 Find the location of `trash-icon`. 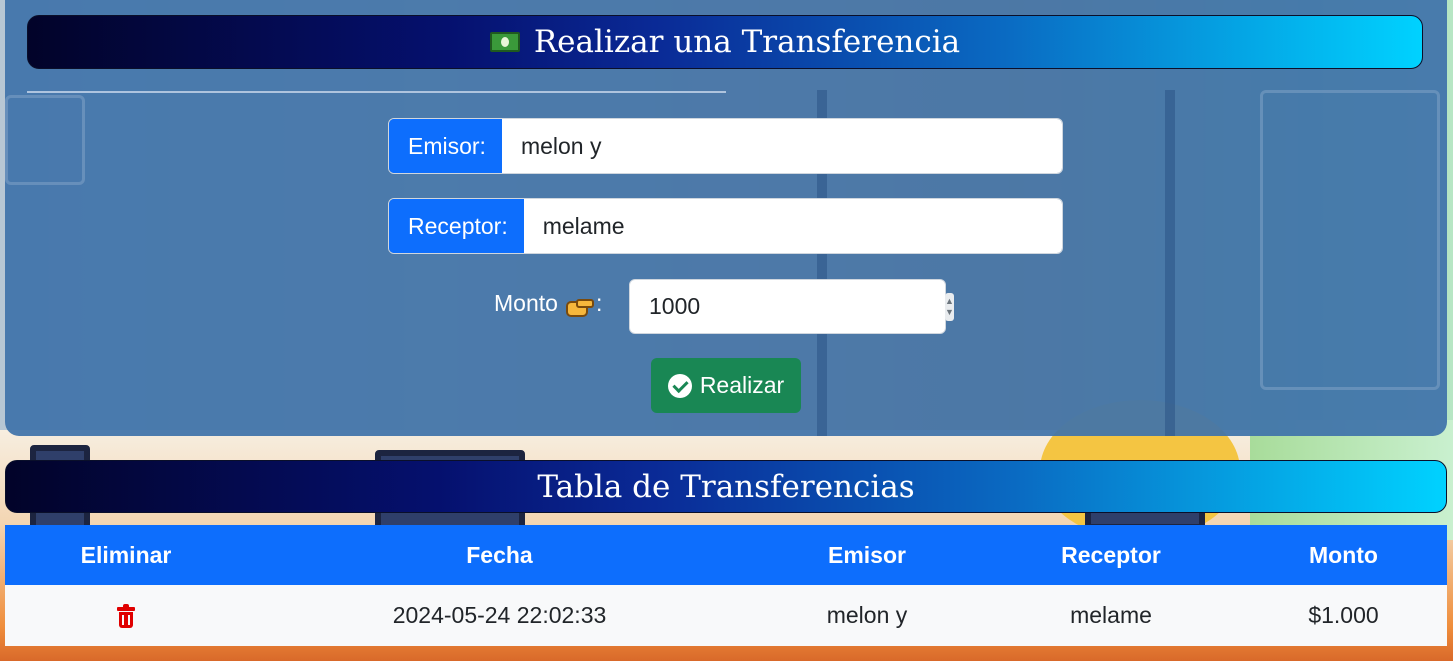

trash-icon is located at coordinates (126, 615).